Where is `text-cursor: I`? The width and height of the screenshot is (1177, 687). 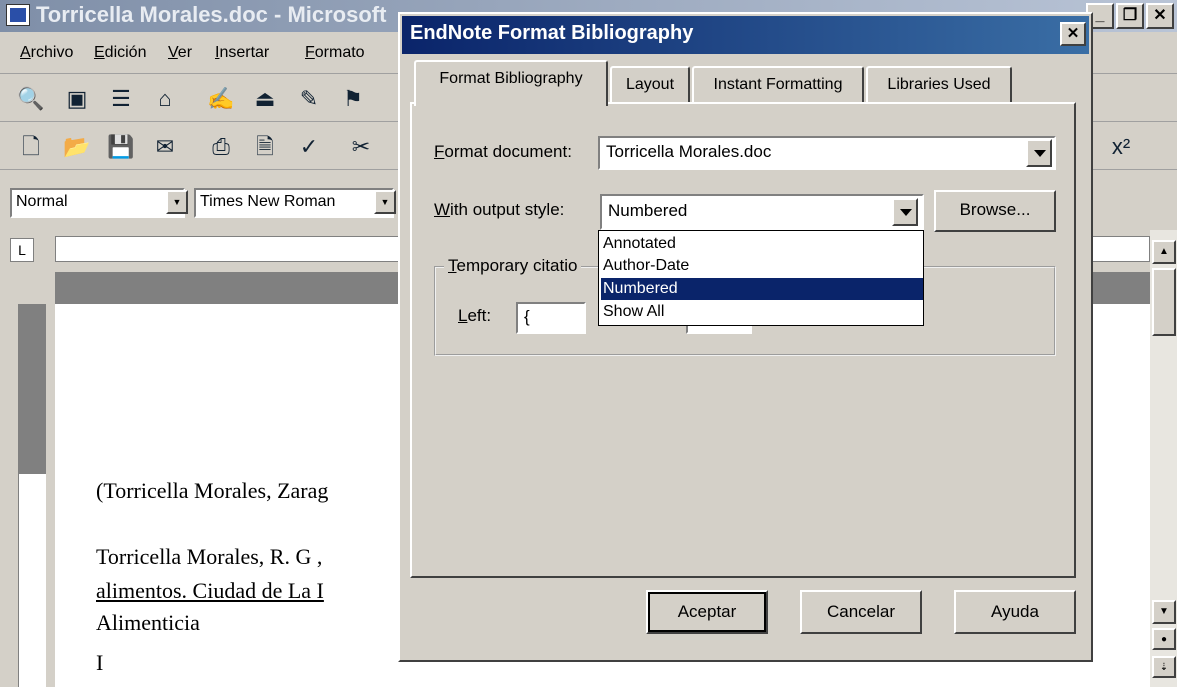 text-cursor: I is located at coordinates (100, 662).